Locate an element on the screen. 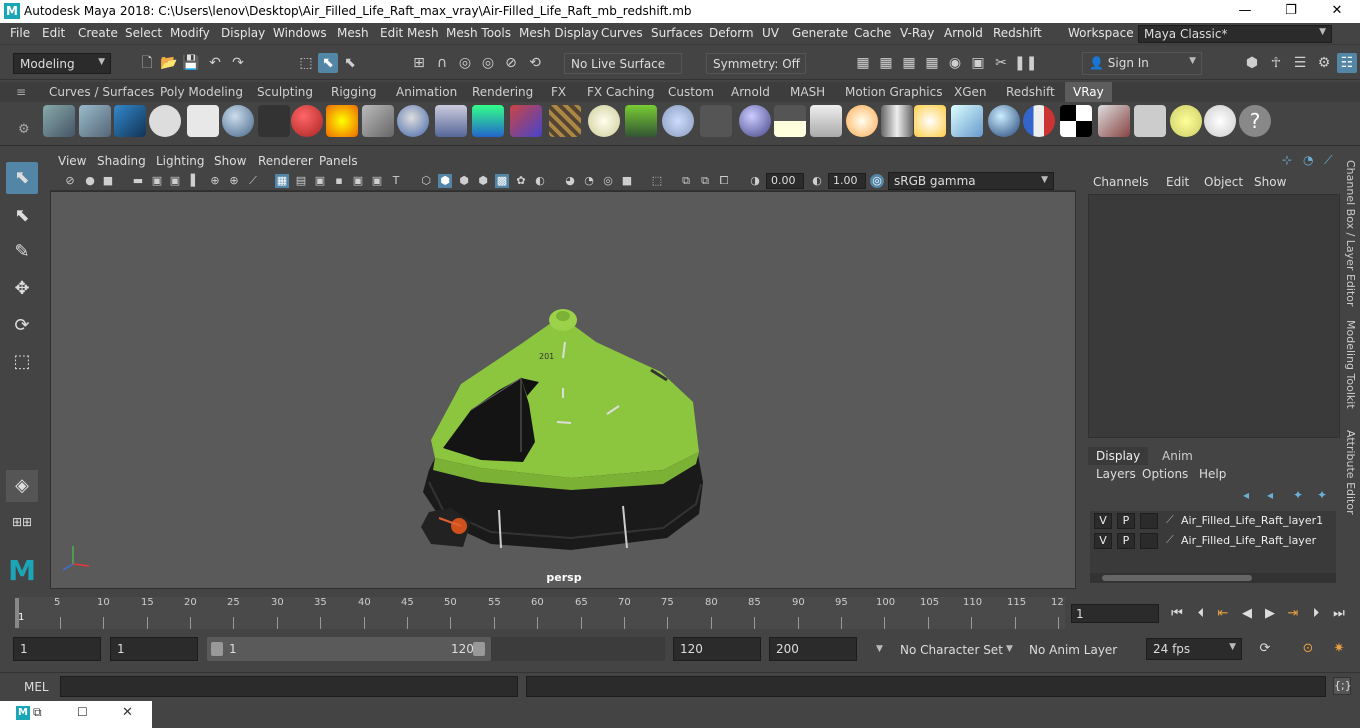 Image resolution: width=1360 pixels, height=728 pixels. new-scene-icon: 🗋 is located at coordinates (147, 63).